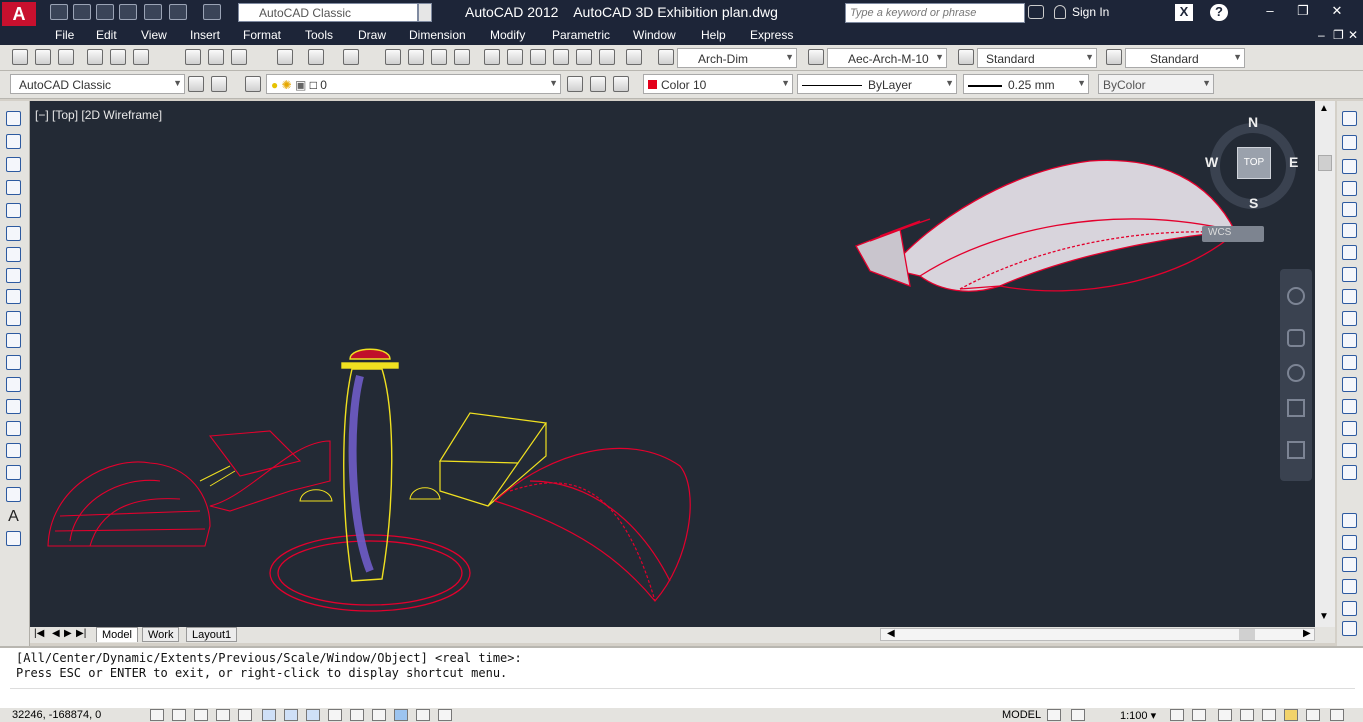  Describe the element at coordinates (1270, 12) in the screenshot. I see `minimize-button: ‒` at that location.